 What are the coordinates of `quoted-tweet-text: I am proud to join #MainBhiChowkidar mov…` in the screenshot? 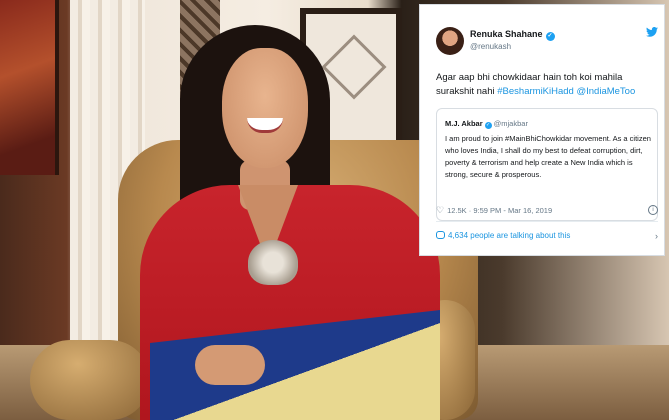 It's located at (548, 156).